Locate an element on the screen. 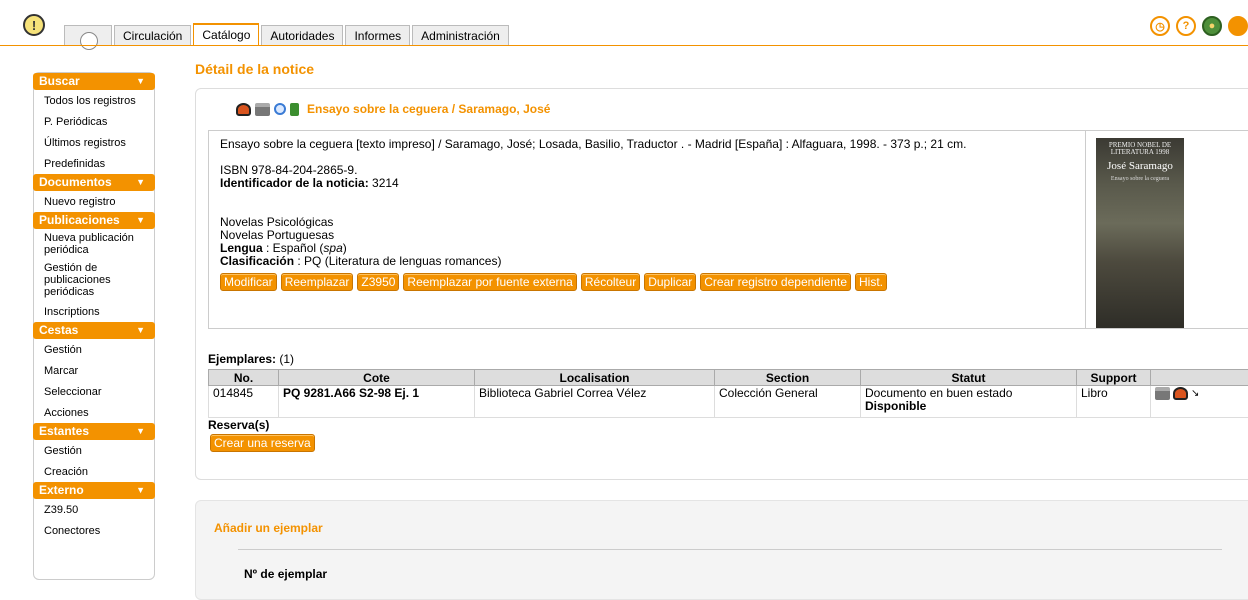  arrow-icon: ↘ is located at coordinates (1195, 393).